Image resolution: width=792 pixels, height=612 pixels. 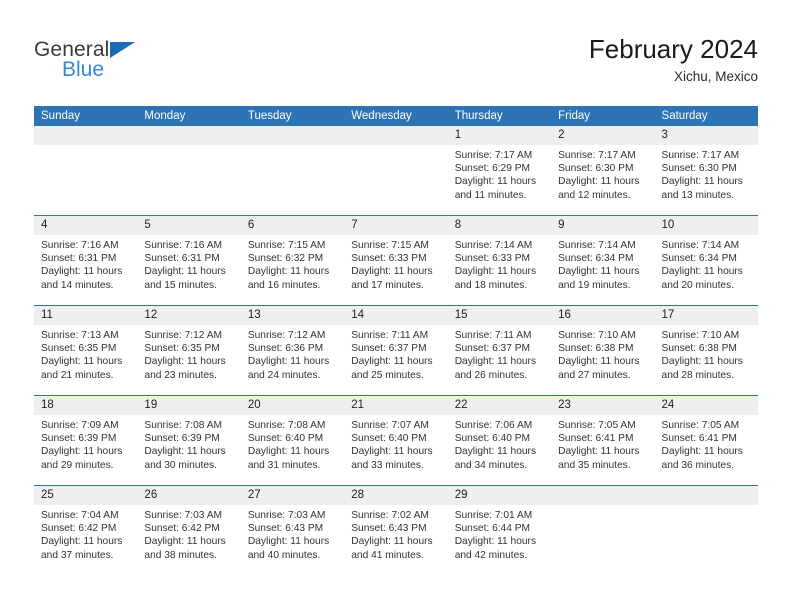 What do you see at coordinates (188, 405) in the screenshot?
I see `day-number: 19` at bounding box center [188, 405].